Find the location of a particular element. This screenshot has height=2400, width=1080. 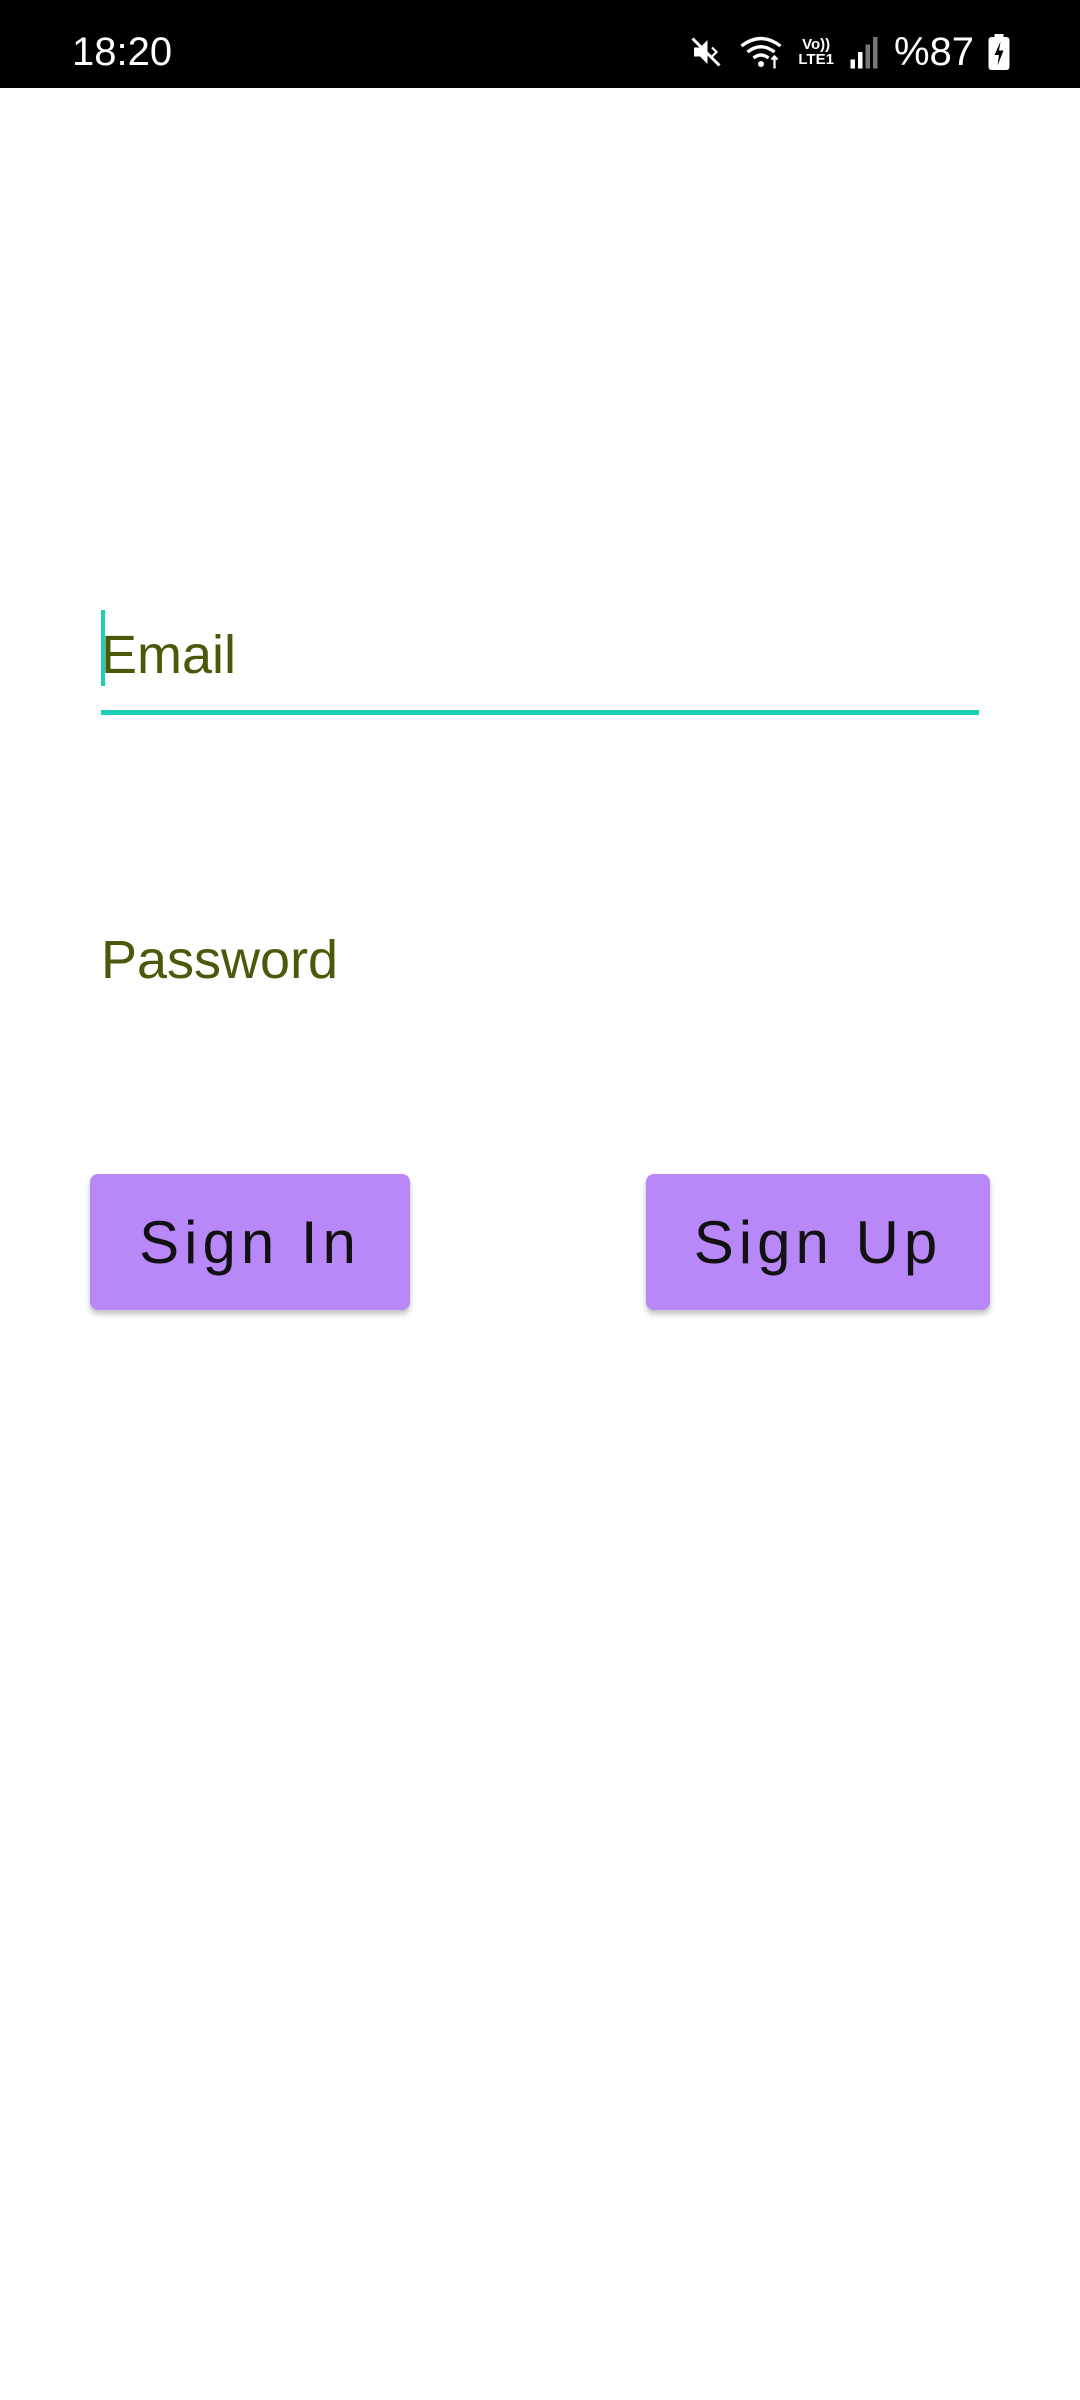

password-field is located at coordinates (540, 960).